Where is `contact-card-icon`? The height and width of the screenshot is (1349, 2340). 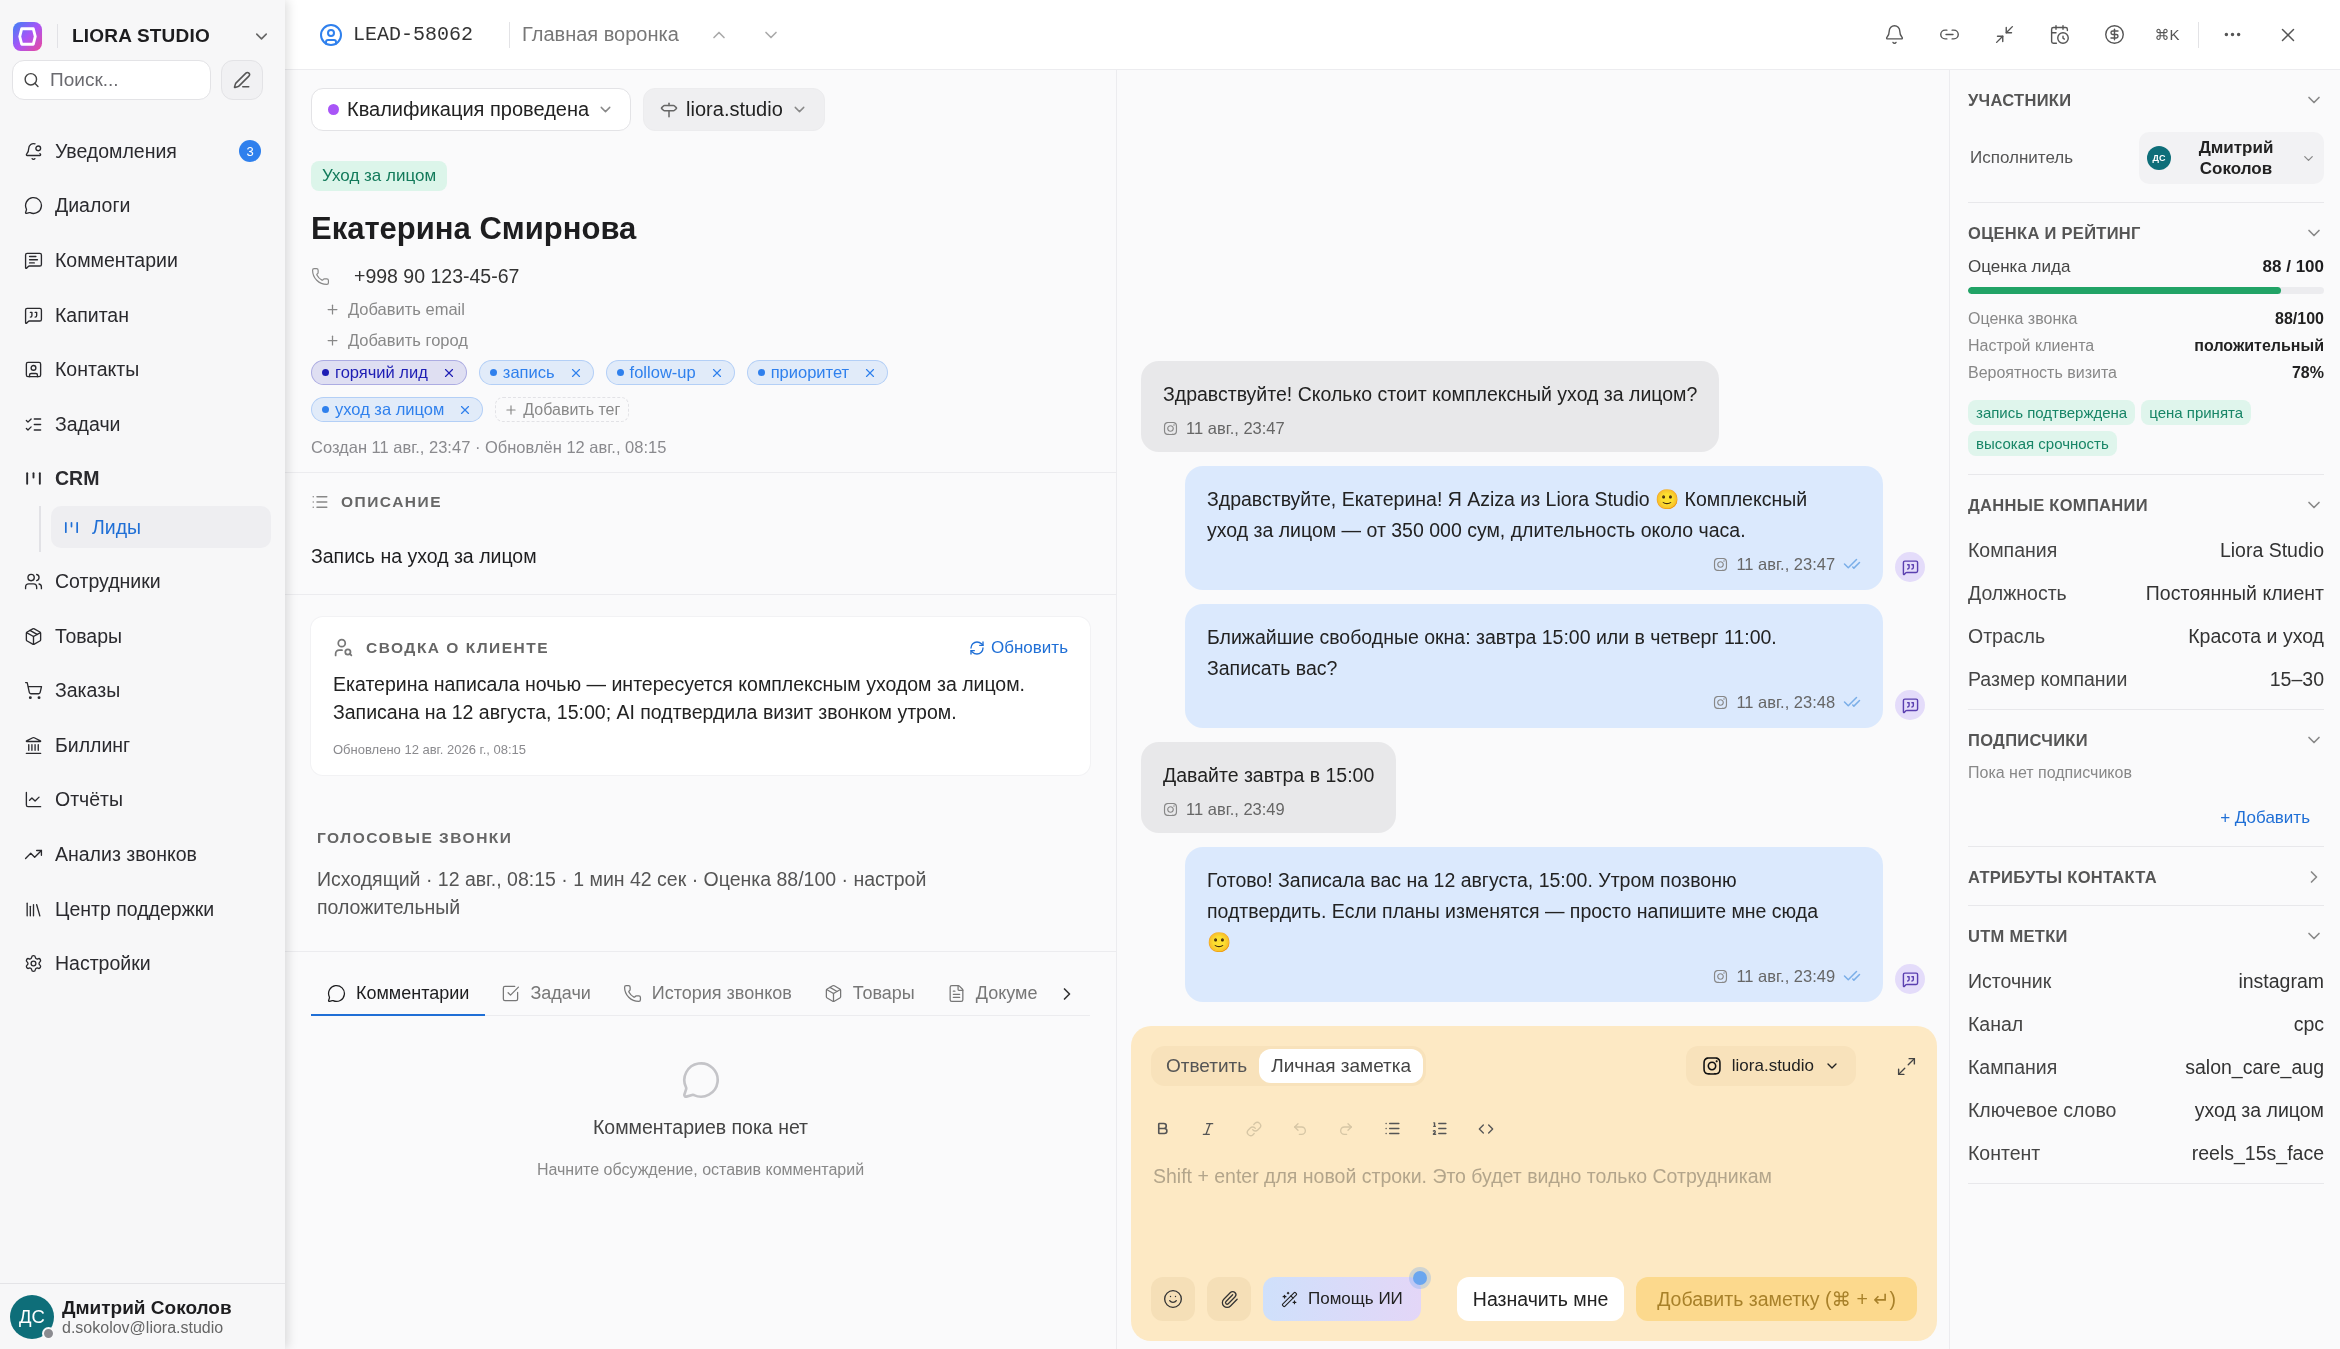
contact-card-icon is located at coordinates (33, 370).